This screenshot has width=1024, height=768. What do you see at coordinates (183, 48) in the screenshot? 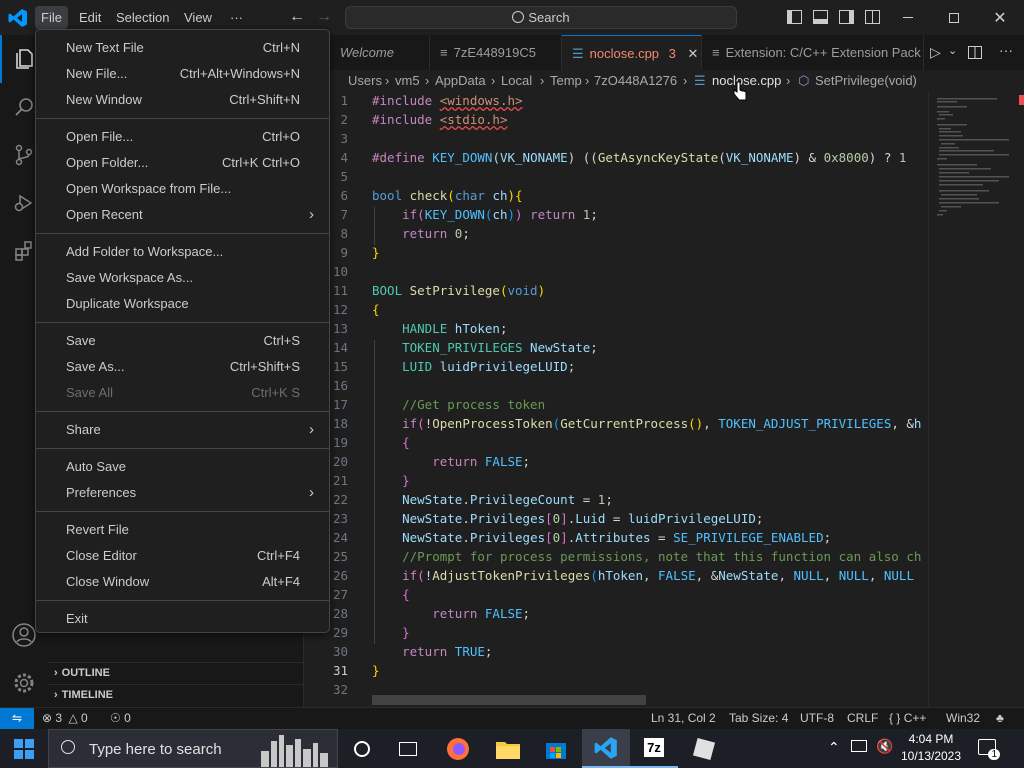
I see `menu-item-new-text-file: New Text File Ctrl+N` at bounding box center [183, 48].